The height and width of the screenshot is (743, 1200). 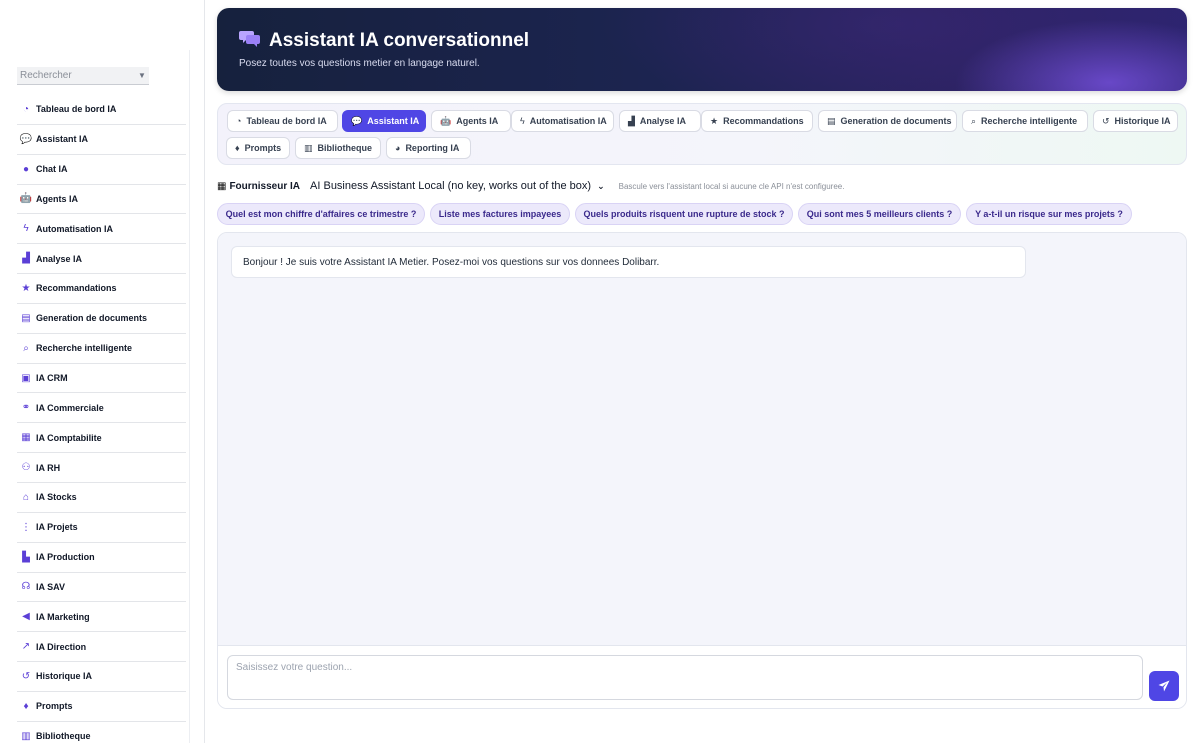 I want to click on tab-label: Automatisation IA, so click(x=568, y=121).